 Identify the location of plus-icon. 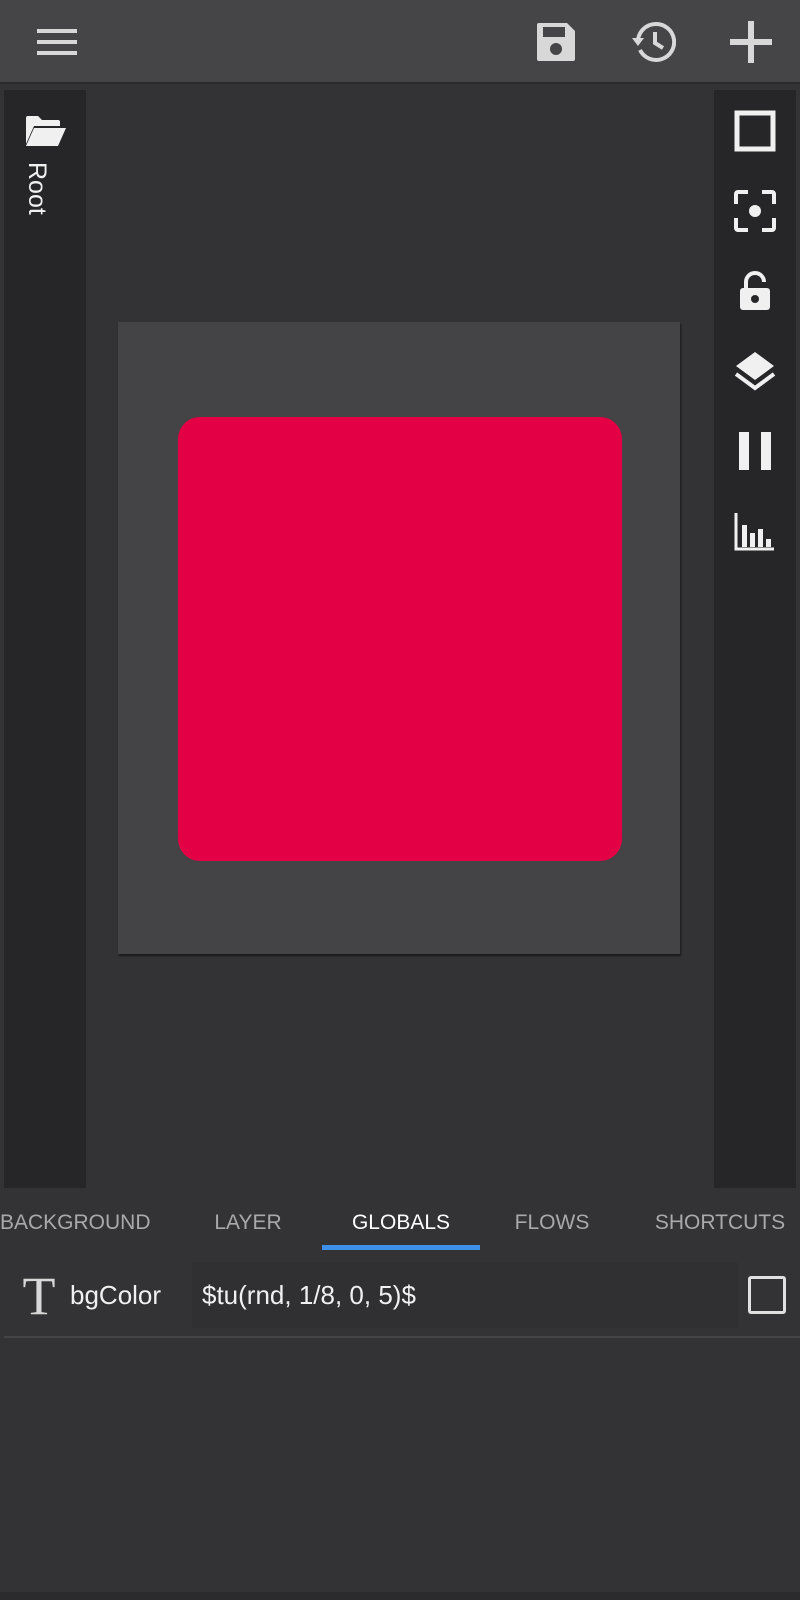
(751, 42).